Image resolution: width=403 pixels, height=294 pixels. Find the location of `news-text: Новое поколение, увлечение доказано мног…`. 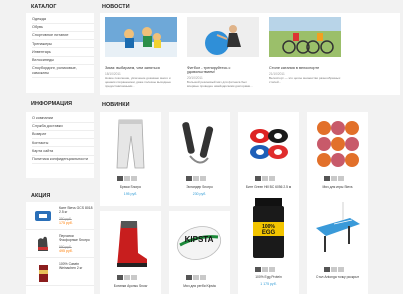

news-text: Новое поколение, увлечение доказано мног… is located at coordinates (138, 82).